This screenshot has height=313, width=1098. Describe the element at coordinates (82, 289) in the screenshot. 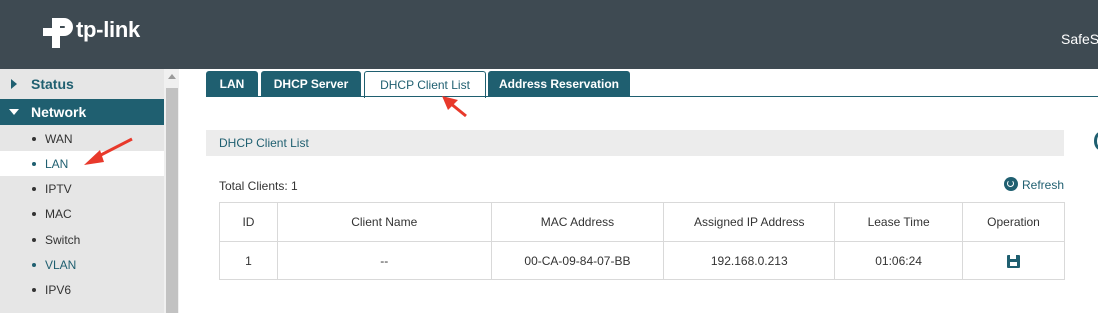

I see `sidebar-item-ipv6: IPV6` at that location.